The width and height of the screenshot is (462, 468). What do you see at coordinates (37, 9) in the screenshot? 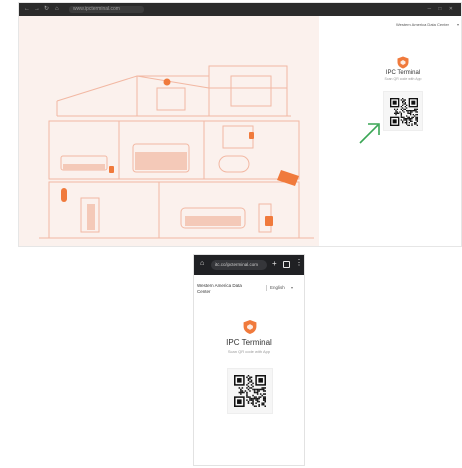
I see `forward-icon: →` at bounding box center [37, 9].